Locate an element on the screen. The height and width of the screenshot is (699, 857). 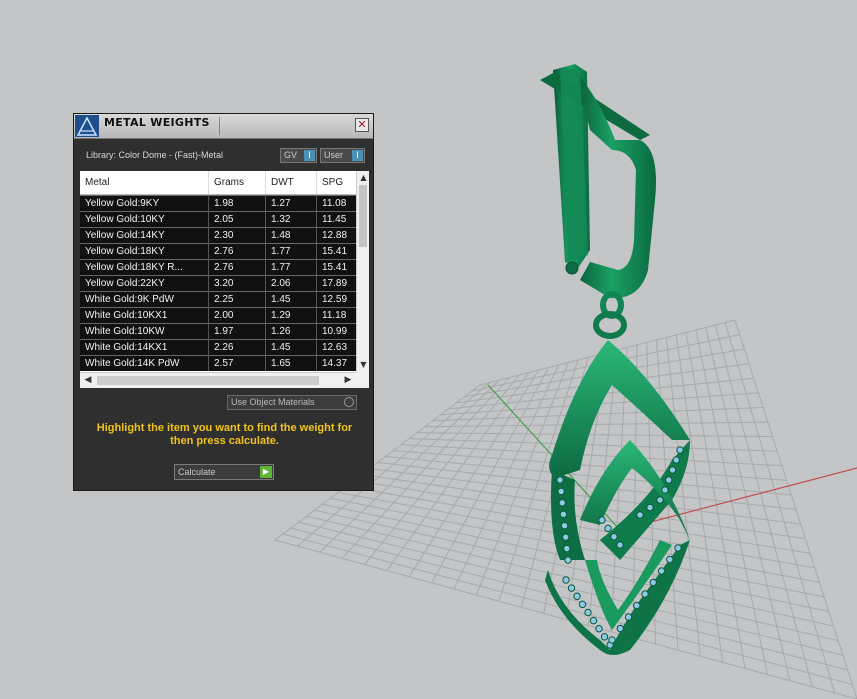
metal-cell: White Gold:9K PdW is located at coordinates (144, 299).